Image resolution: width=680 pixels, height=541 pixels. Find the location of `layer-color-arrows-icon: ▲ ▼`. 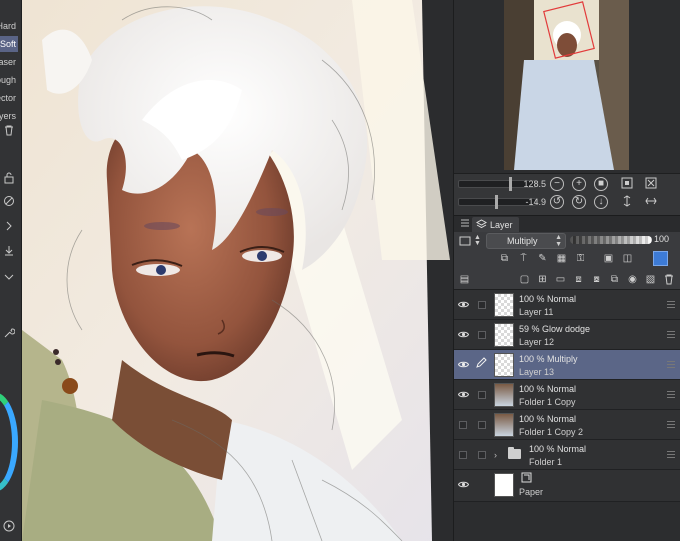

layer-color-arrows-icon: ▲ ▼ is located at coordinates (477, 241).